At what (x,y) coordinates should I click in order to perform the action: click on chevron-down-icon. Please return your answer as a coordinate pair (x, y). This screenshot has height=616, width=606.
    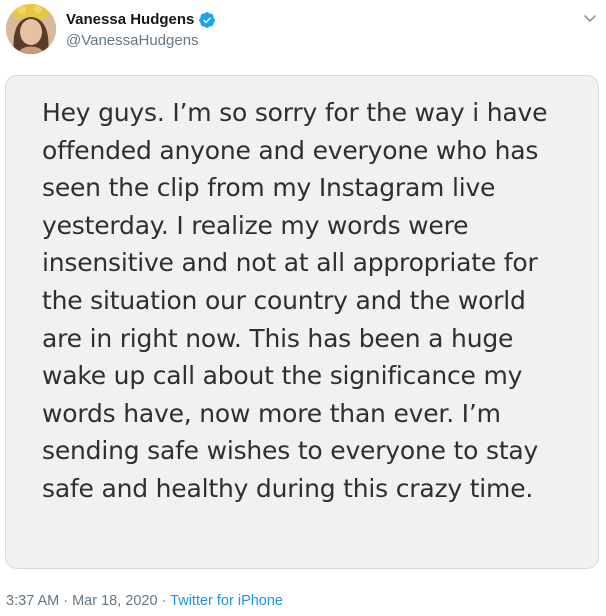
    Looking at the image, I should click on (590, 18).